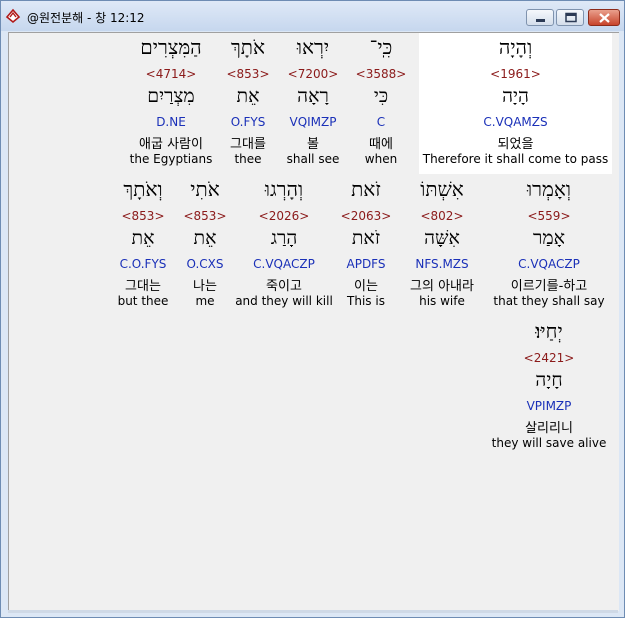 The width and height of the screenshot is (625, 618). Describe the element at coordinates (549, 358) in the screenshot. I see `strong-number: <2421>` at that location.